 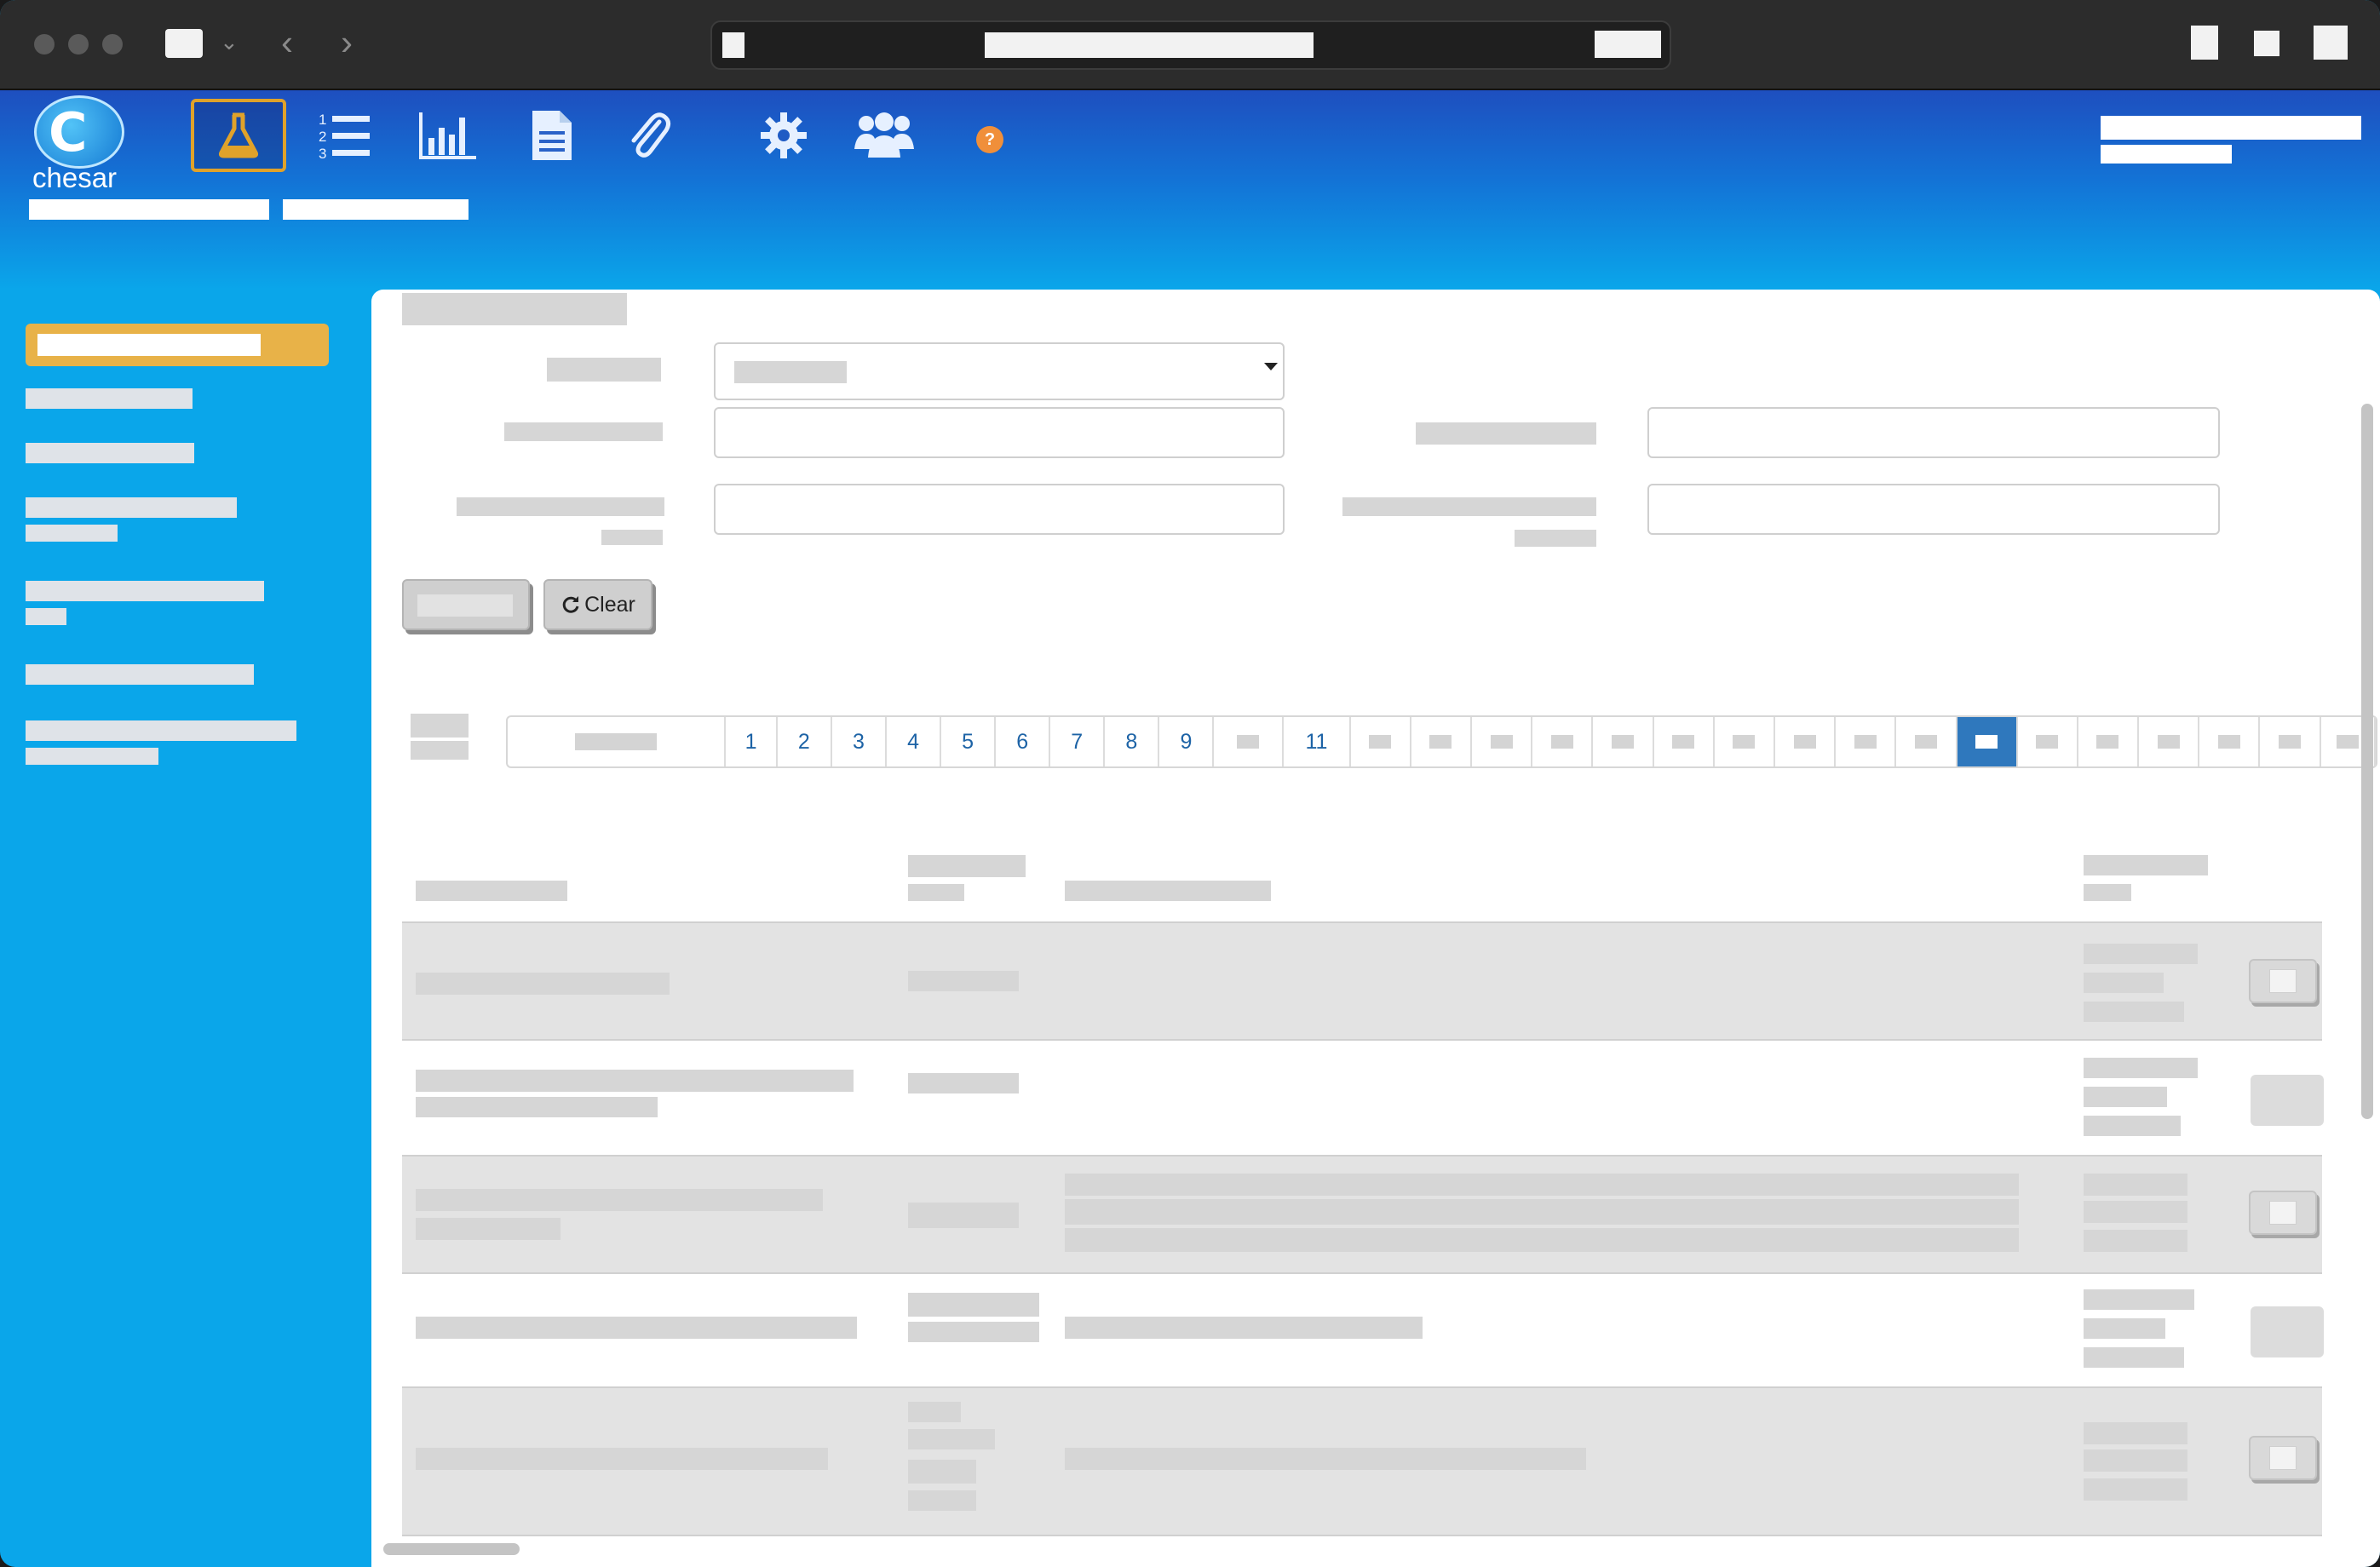 What do you see at coordinates (451, 1549) in the screenshot?
I see `horizontal-scrollbar` at bounding box center [451, 1549].